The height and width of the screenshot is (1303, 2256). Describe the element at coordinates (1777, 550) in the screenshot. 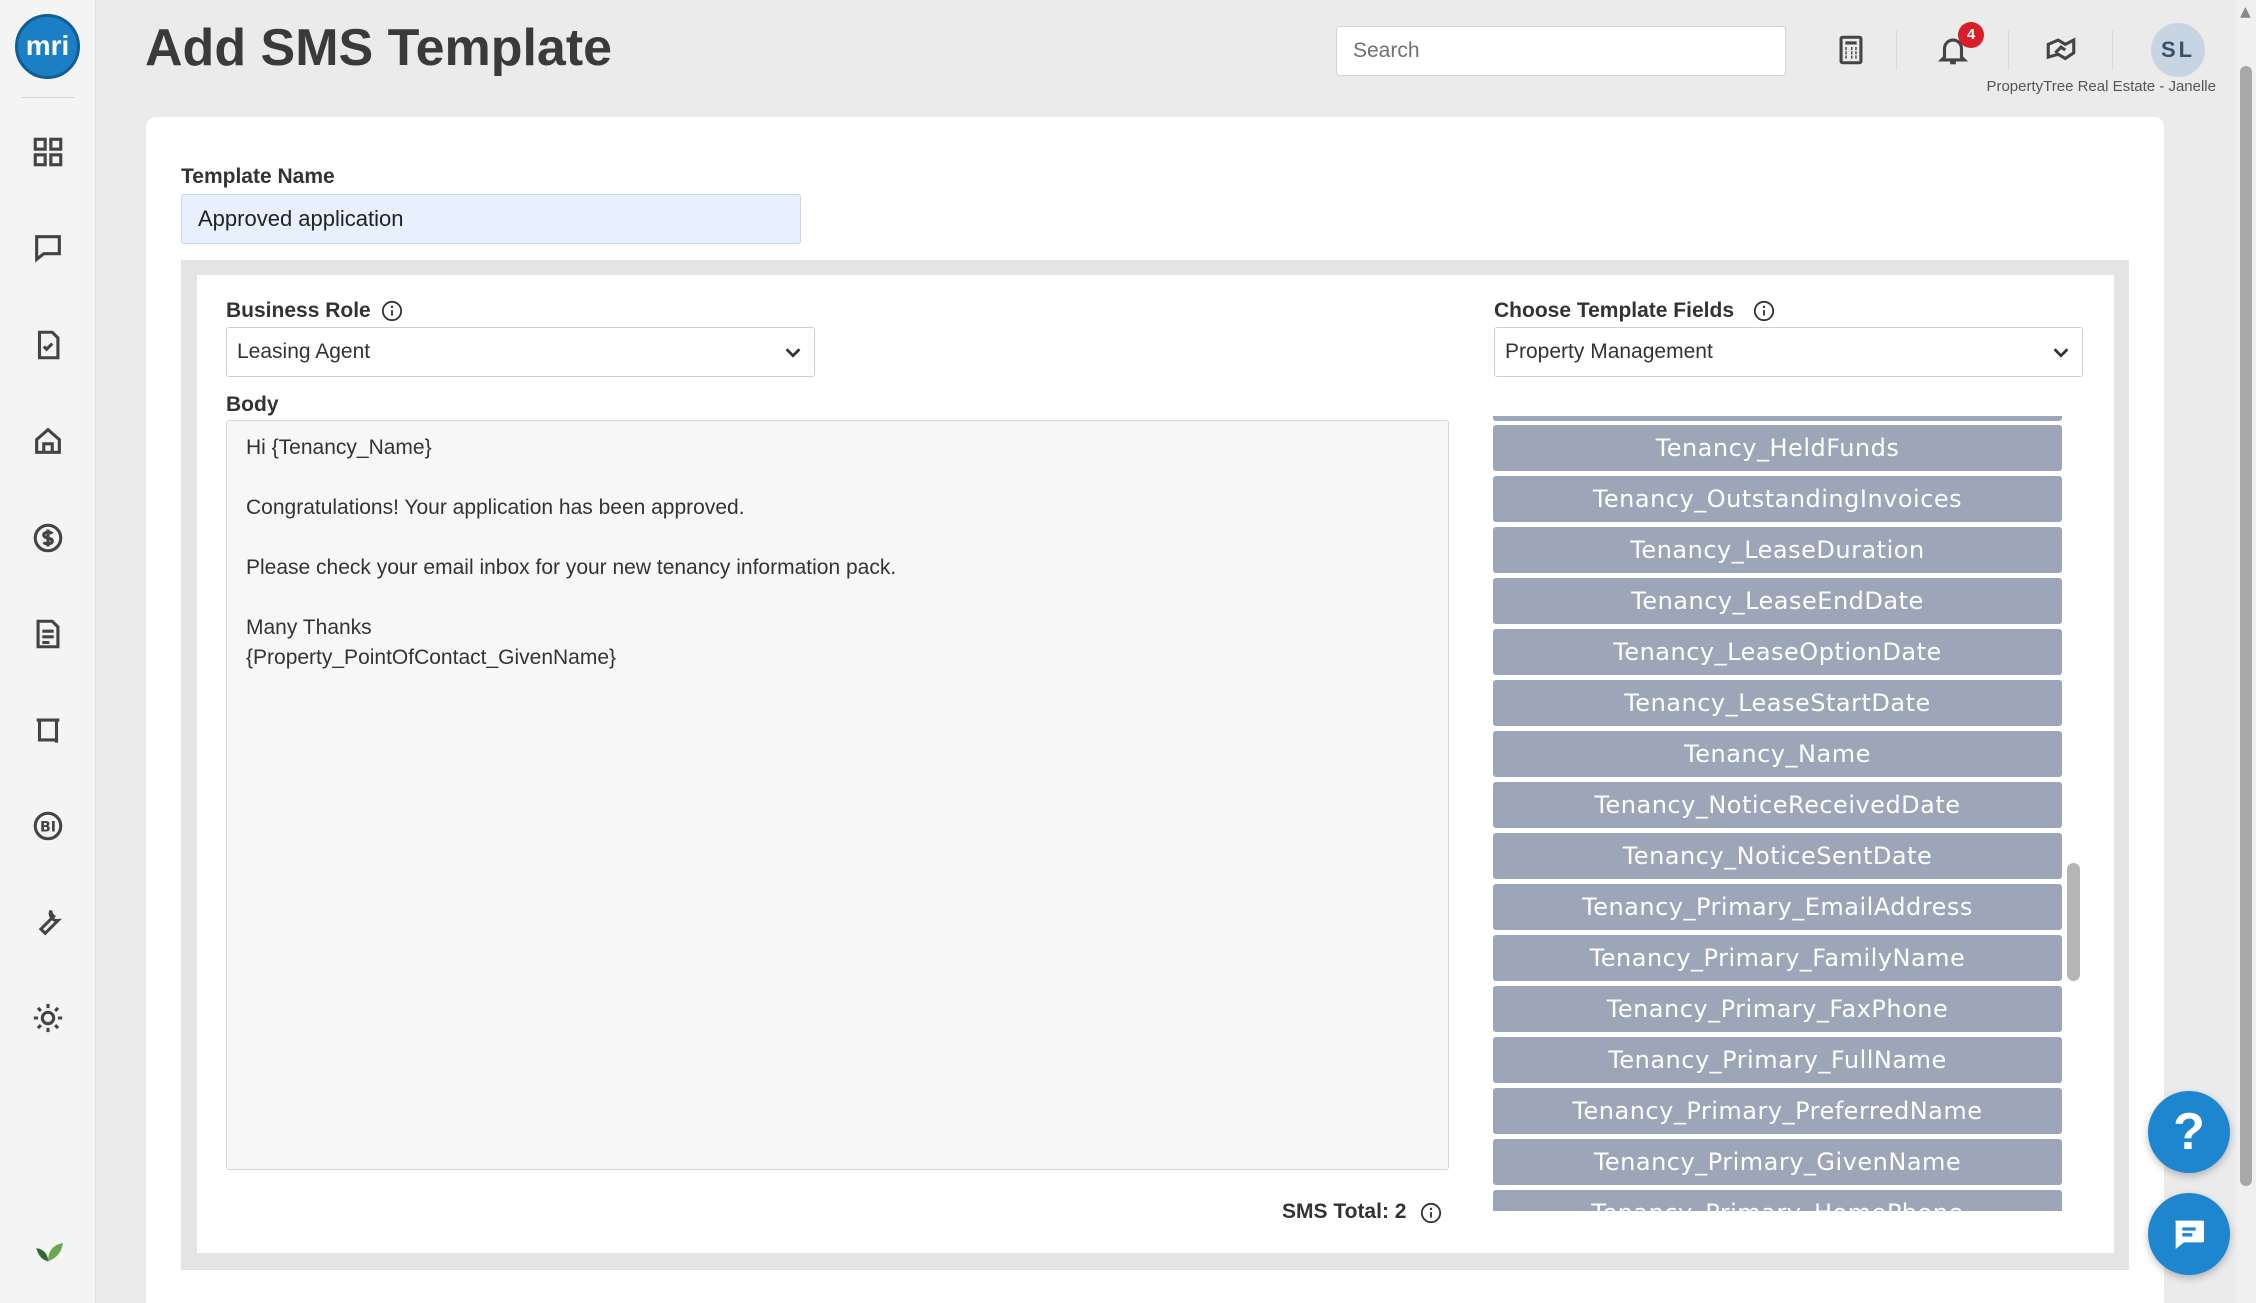

I see `field-button: Tenancy_LeaseDuration` at that location.